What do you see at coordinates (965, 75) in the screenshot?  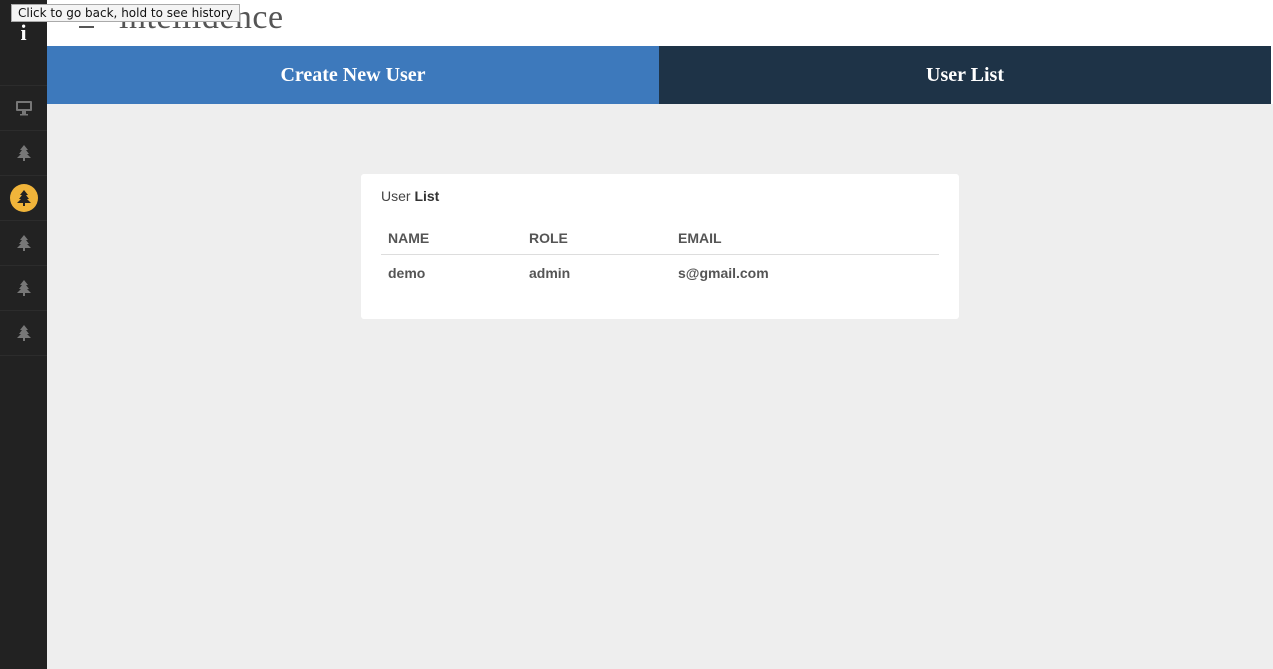 I see `tab-user-list: User List` at bounding box center [965, 75].